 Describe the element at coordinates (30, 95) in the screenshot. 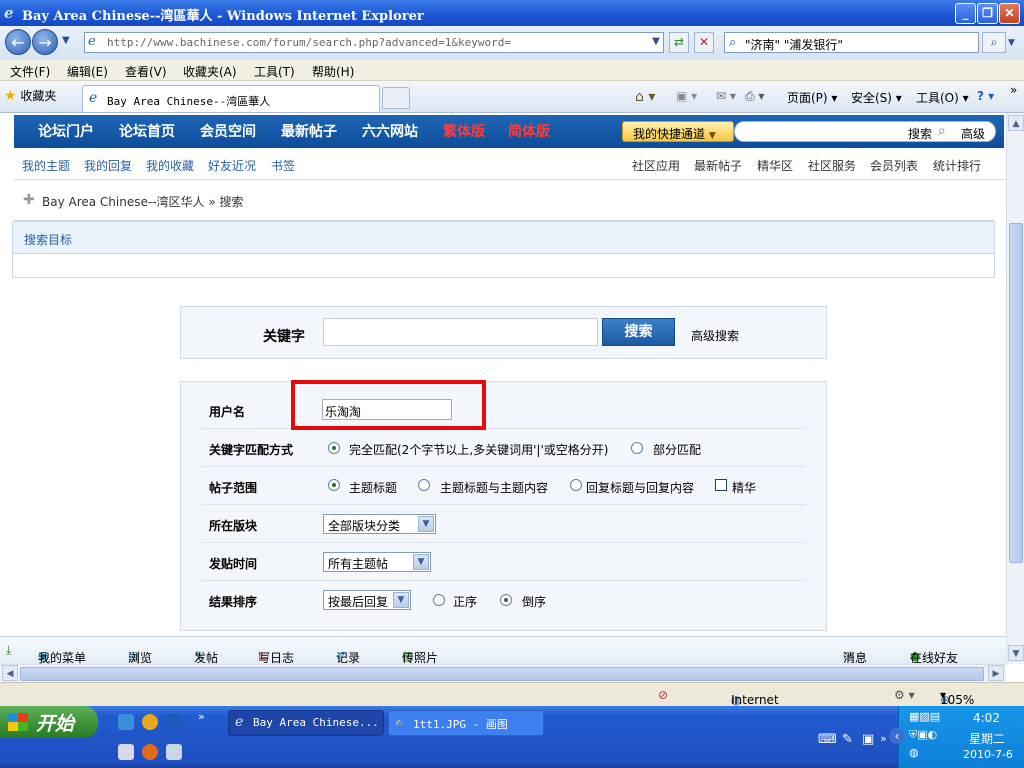

I see `favorites-button: ★ 收藏夹` at that location.